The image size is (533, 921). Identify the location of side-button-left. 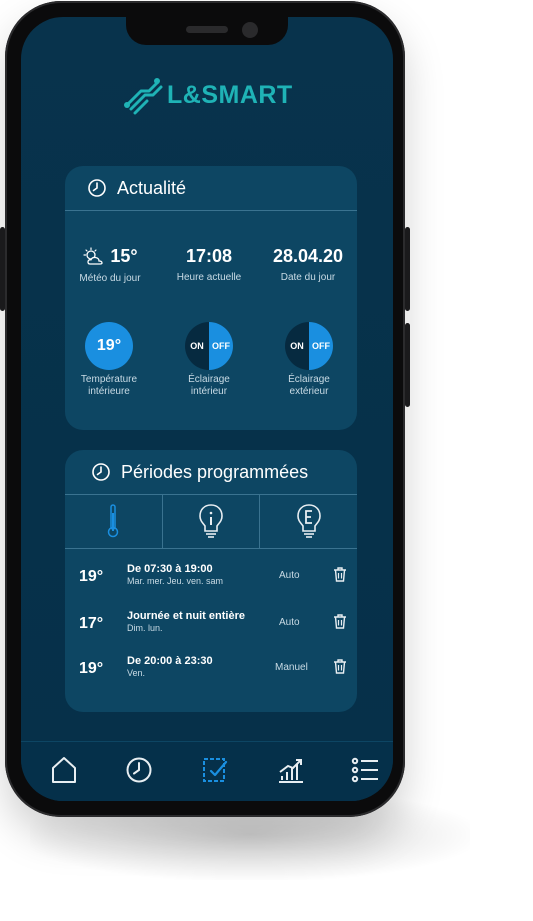
(2, 269).